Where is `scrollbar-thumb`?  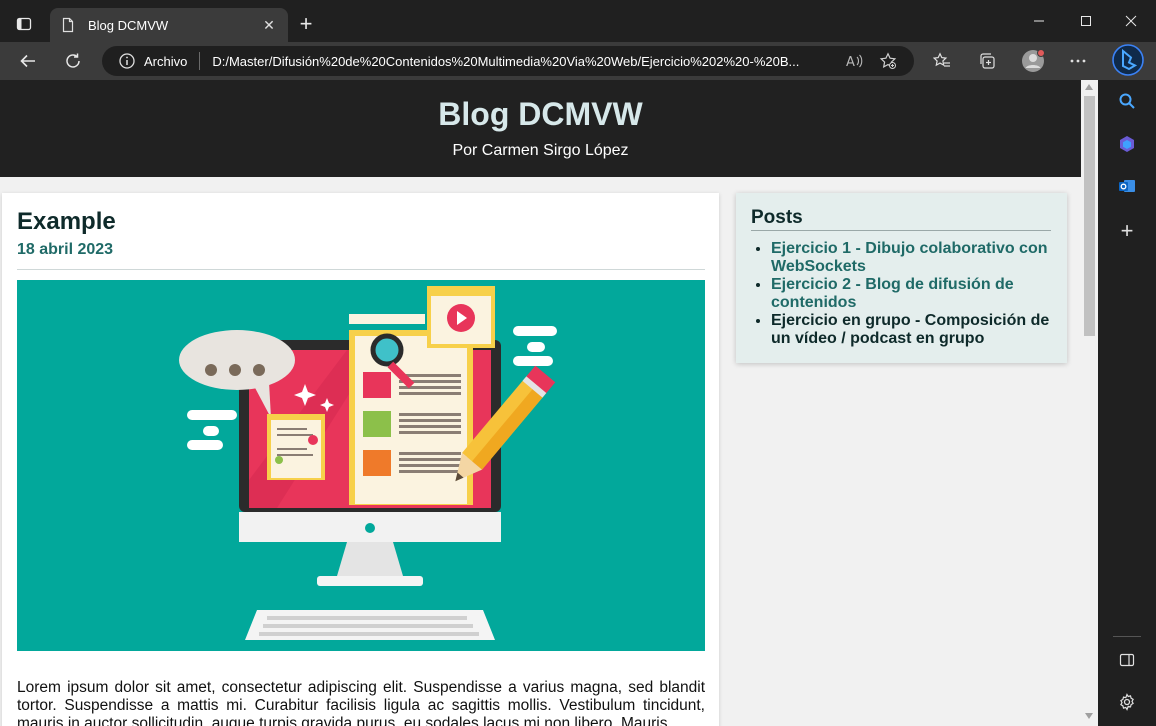 scrollbar-thumb is located at coordinates (1089, 216).